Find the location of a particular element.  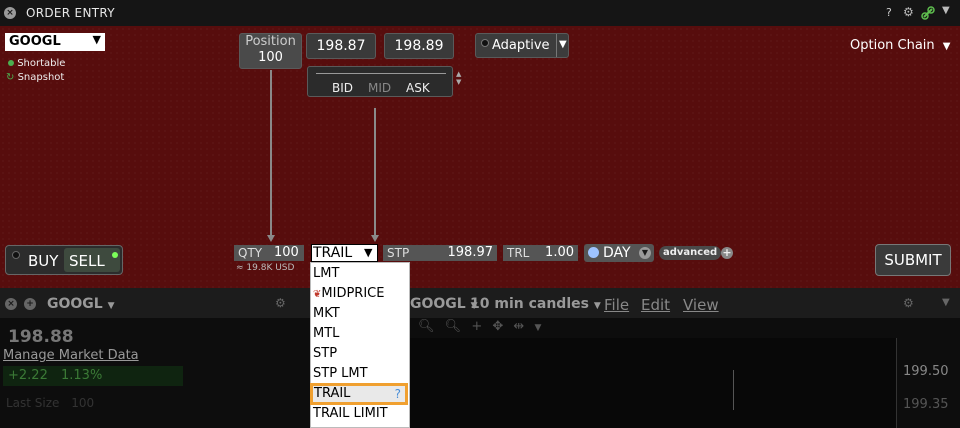

order-type-select: TRAIL ▼ is located at coordinates (344, 253).